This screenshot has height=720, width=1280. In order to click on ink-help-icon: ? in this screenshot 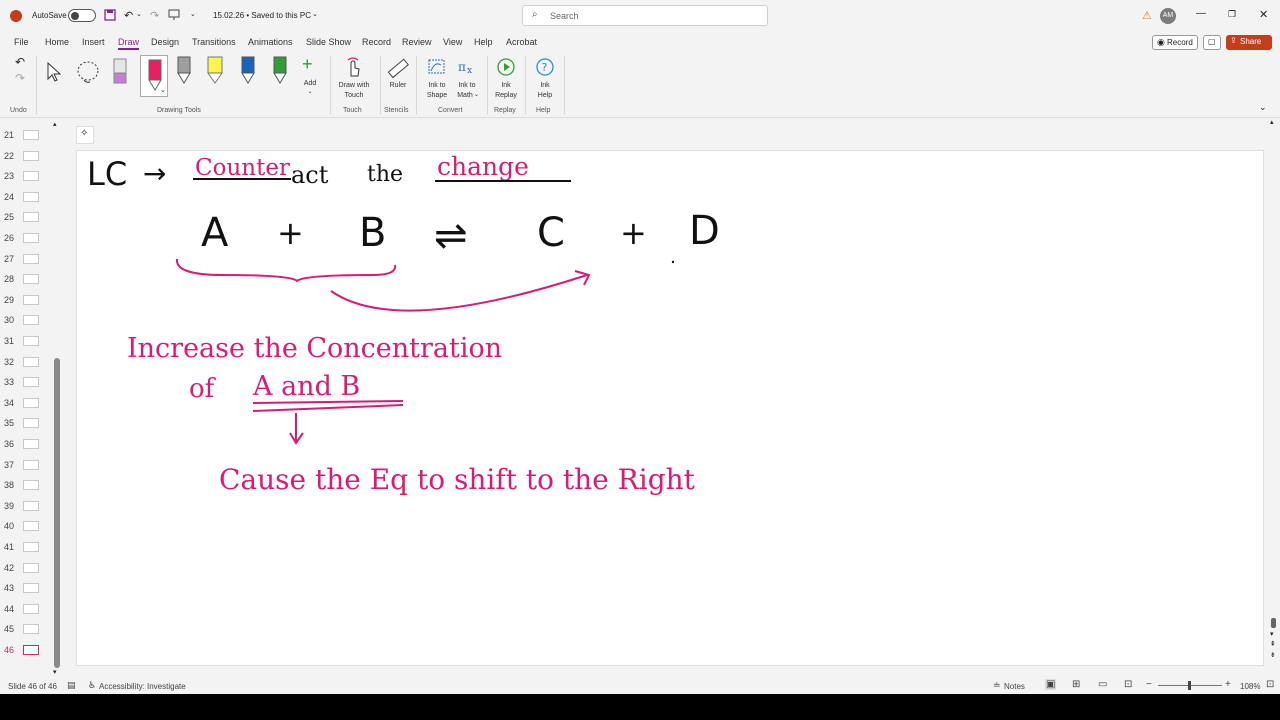, I will do `click(545, 67)`.